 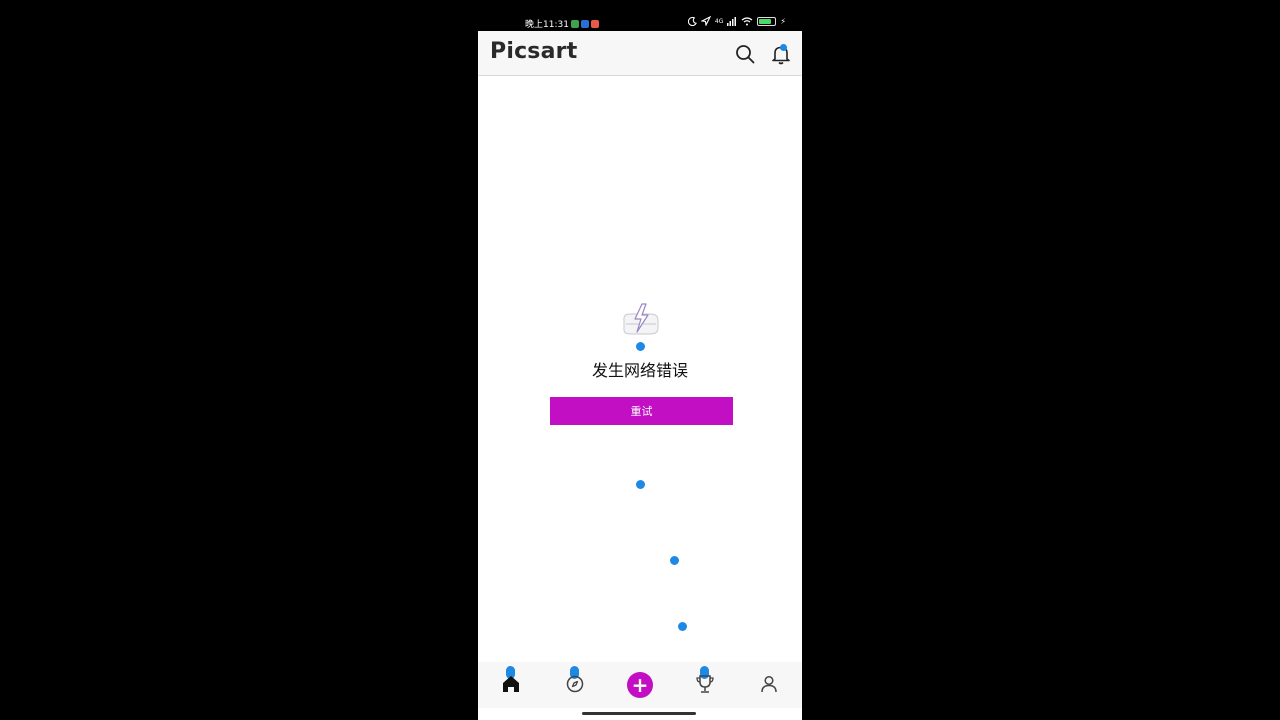 I want to click on error-message: 发生网络错误, so click(x=639, y=370).